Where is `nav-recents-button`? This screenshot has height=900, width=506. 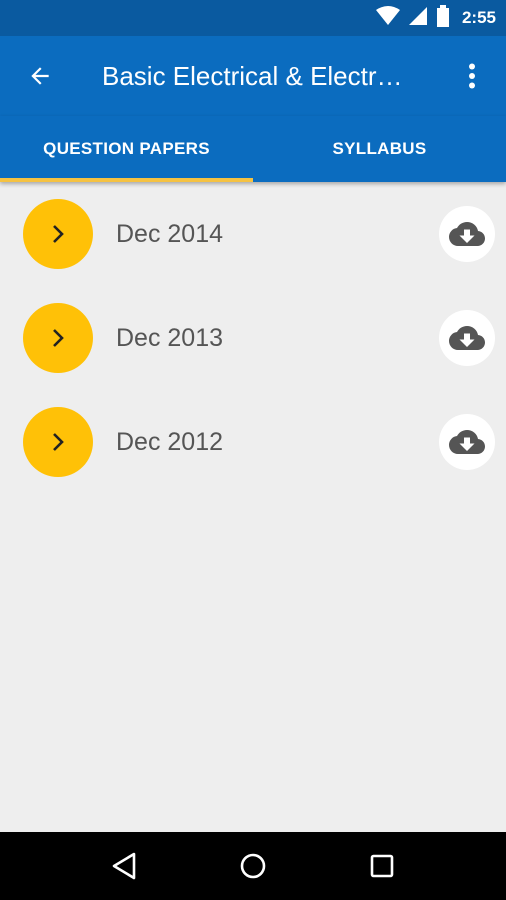
nav-recents-button is located at coordinates (382, 866).